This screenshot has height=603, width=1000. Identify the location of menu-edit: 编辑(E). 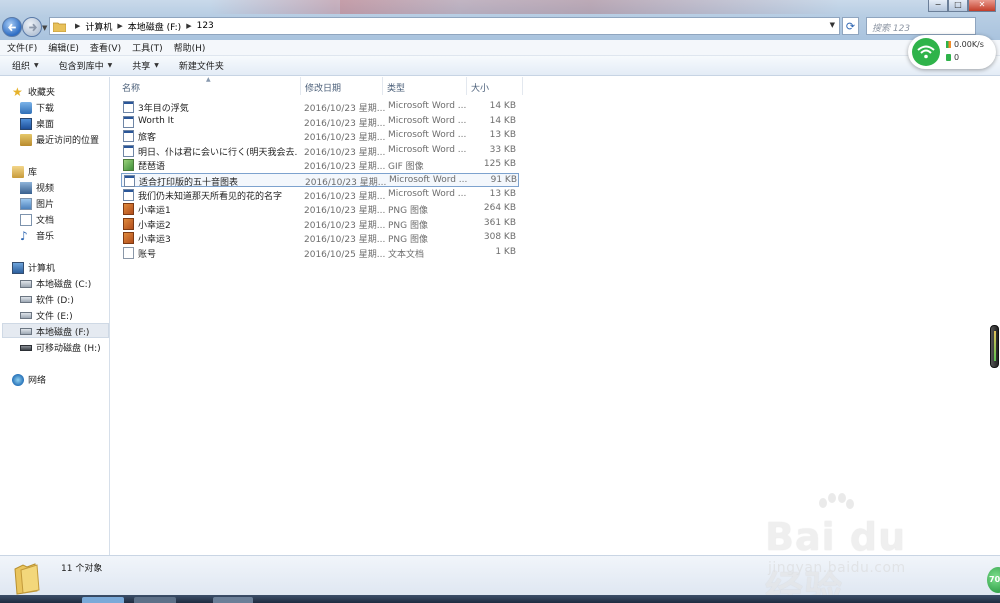
(63, 47).